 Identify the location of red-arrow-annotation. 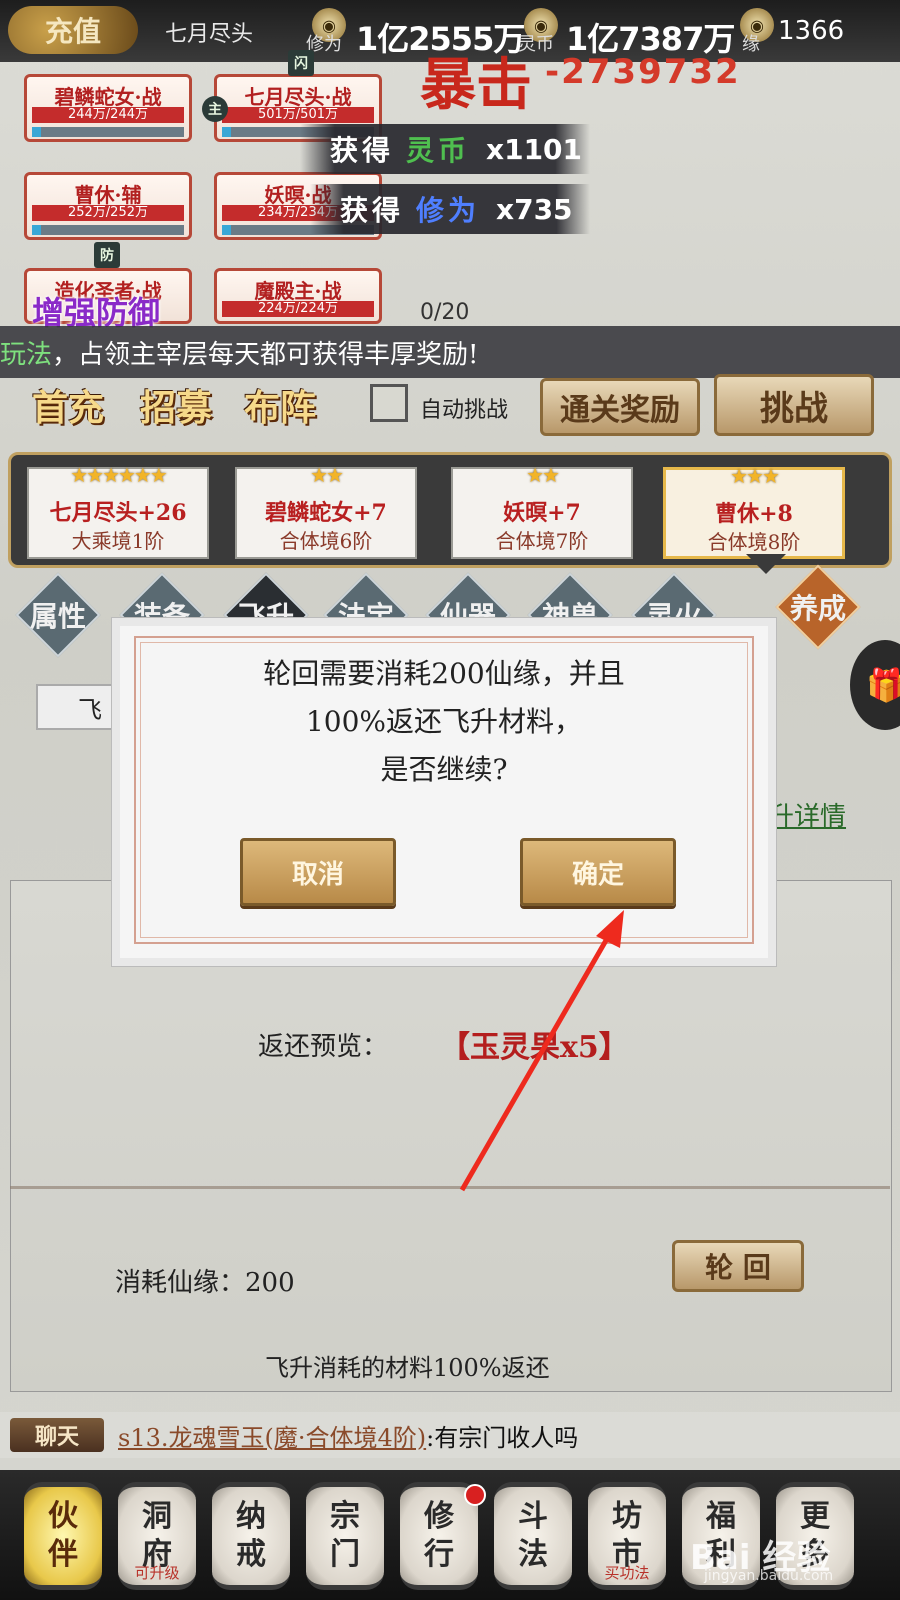
(541, 1051).